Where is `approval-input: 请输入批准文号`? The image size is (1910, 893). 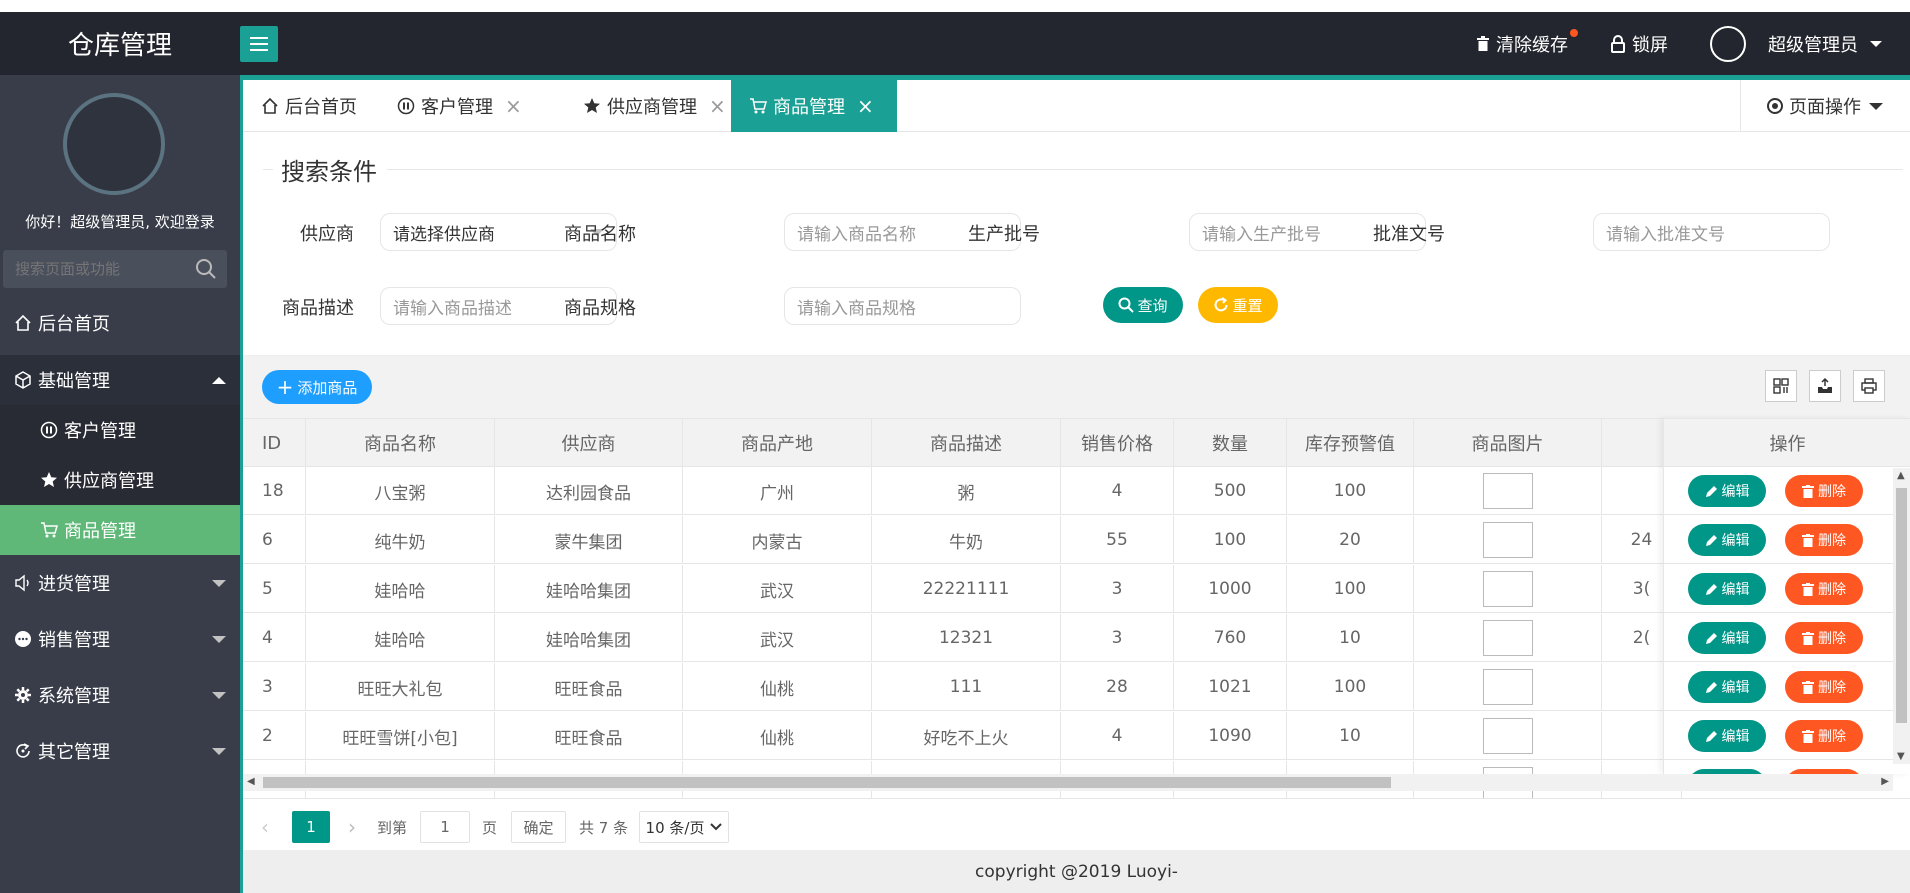
approval-input: 请输入批准文号 is located at coordinates (1711, 232).